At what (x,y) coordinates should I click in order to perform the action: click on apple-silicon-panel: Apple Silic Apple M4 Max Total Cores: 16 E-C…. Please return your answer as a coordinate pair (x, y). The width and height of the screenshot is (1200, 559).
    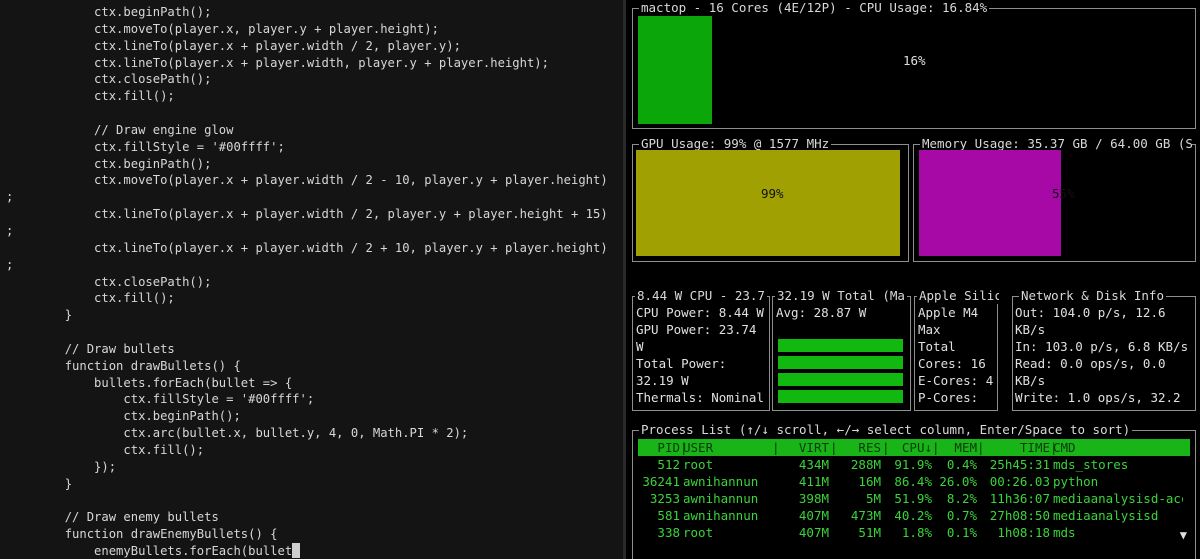
    Looking at the image, I should click on (956, 349).